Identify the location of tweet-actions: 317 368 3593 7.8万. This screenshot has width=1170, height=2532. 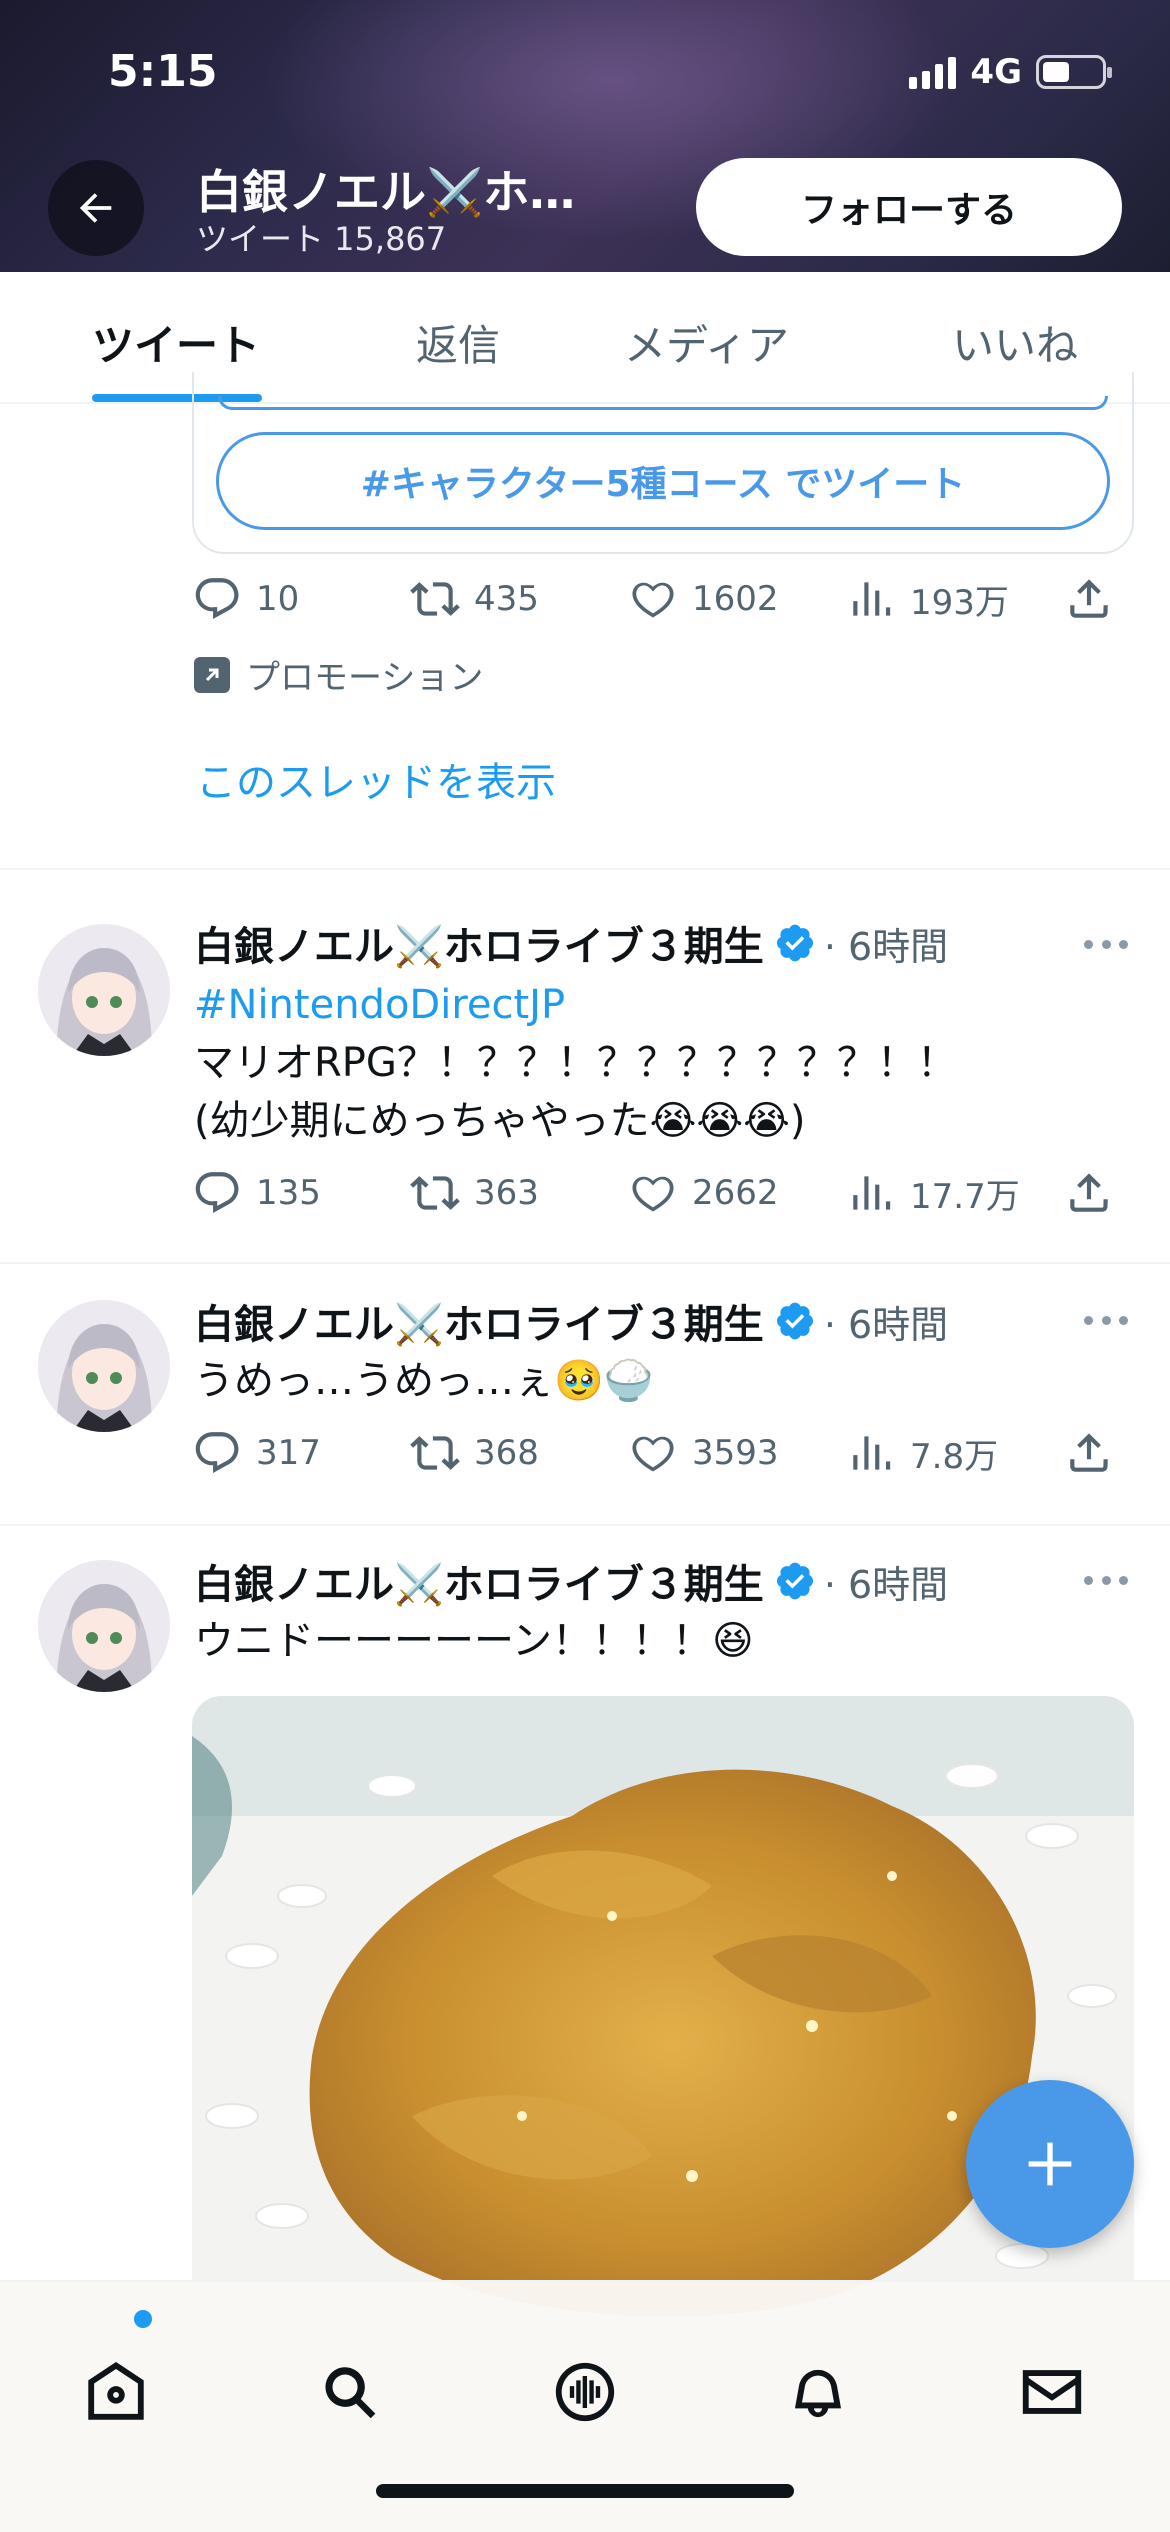
(654, 1458).